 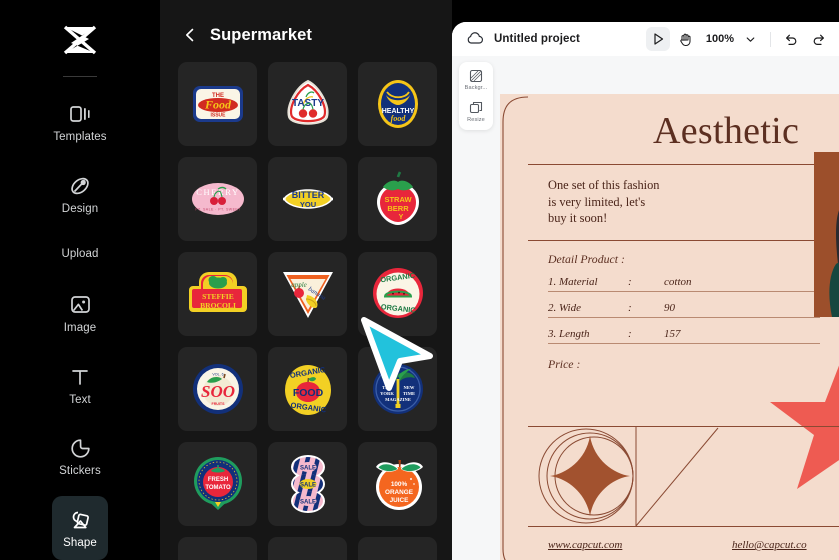 I want to click on sticker-the-food-issue: THE Food ISSUE, so click(x=217, y=104).